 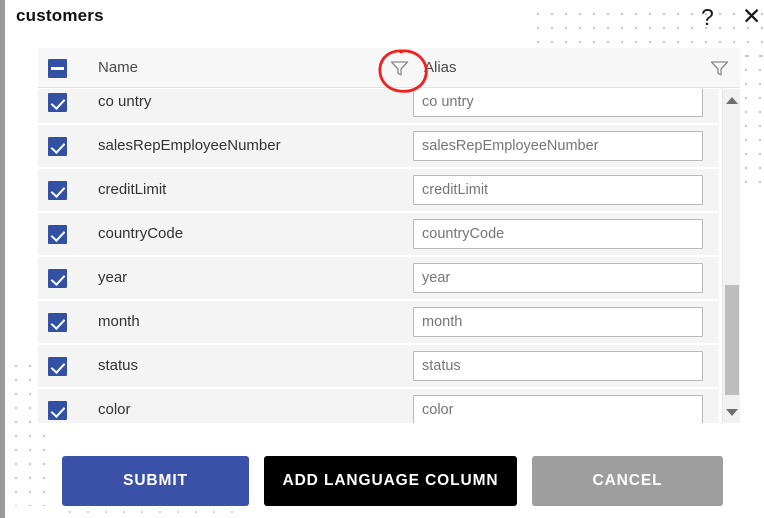 I want to click on table-row: salesRepEmployeeNumber, so click(x=378, y=147).